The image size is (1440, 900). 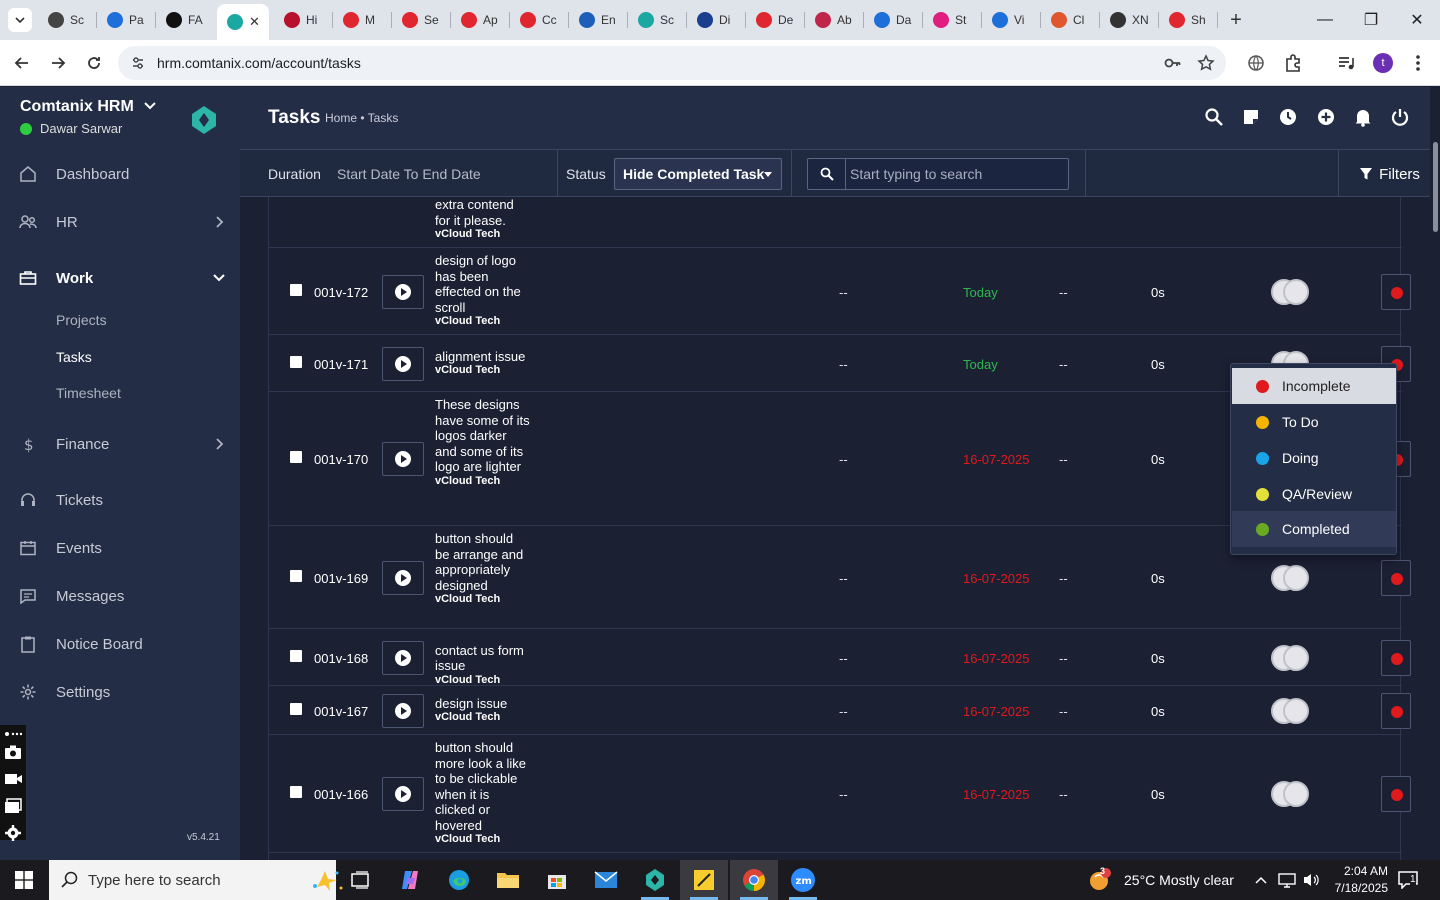 What do you see at coordinates (204, 120) in the screenshot?
I see `app-logo-icon` at bounding box center [204, 120].